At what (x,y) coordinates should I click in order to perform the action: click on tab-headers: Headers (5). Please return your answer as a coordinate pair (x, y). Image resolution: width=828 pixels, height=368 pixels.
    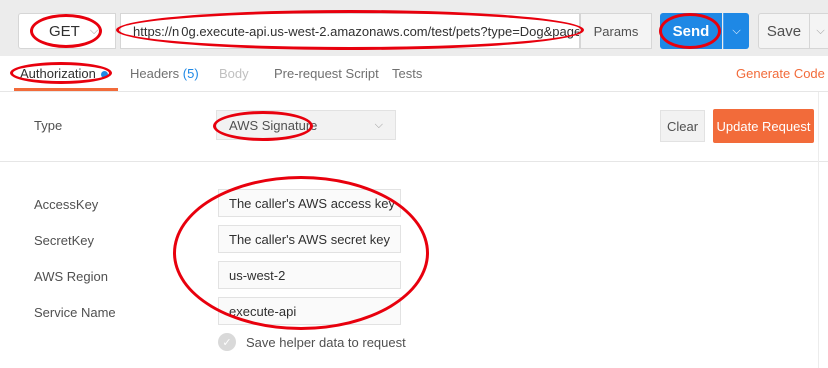
    Looking at the image, I should click on (164, 74).